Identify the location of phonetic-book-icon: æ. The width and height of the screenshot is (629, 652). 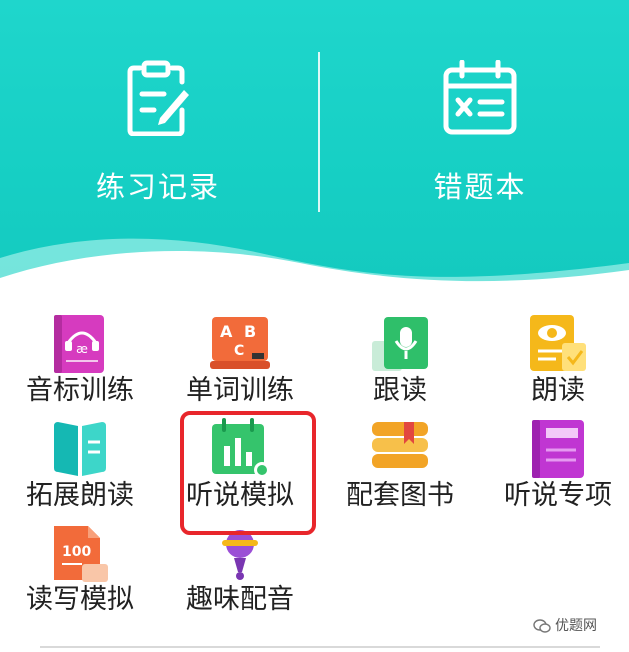
(79, 344).